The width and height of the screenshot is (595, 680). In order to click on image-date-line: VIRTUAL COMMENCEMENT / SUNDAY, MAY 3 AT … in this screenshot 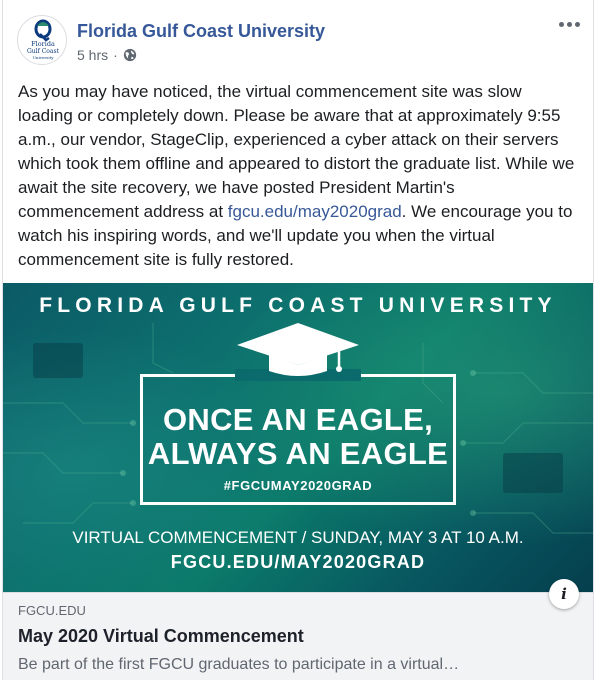, I will do `click(298, 537)`.